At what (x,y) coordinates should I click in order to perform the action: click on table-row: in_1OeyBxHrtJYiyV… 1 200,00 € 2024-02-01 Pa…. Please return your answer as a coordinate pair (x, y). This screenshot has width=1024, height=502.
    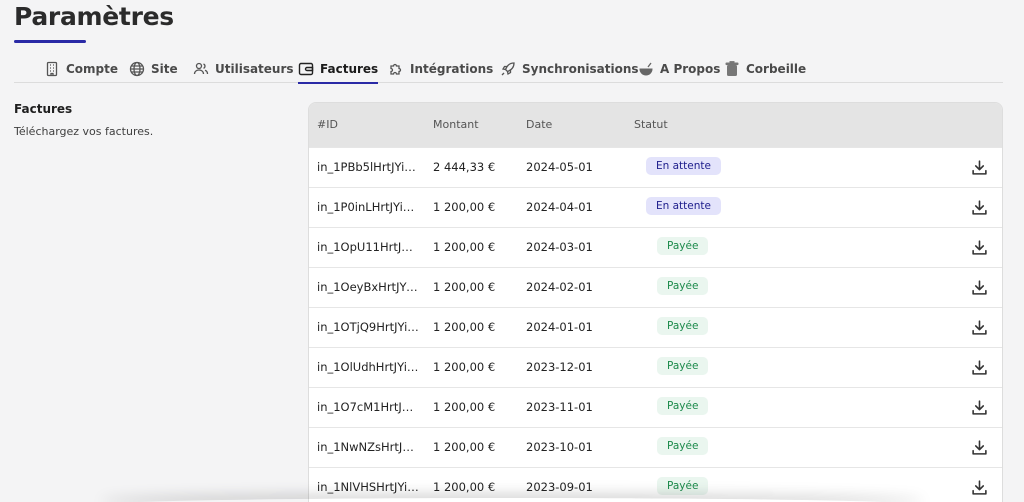
    Looking at the image, I should click on (655, 287).